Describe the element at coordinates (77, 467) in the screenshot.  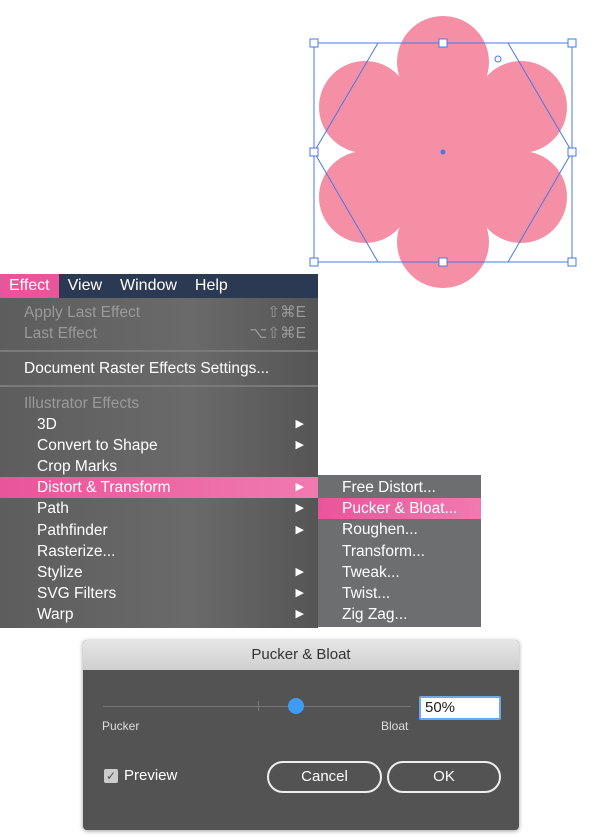
I see `label: Crop Marks` at that location.